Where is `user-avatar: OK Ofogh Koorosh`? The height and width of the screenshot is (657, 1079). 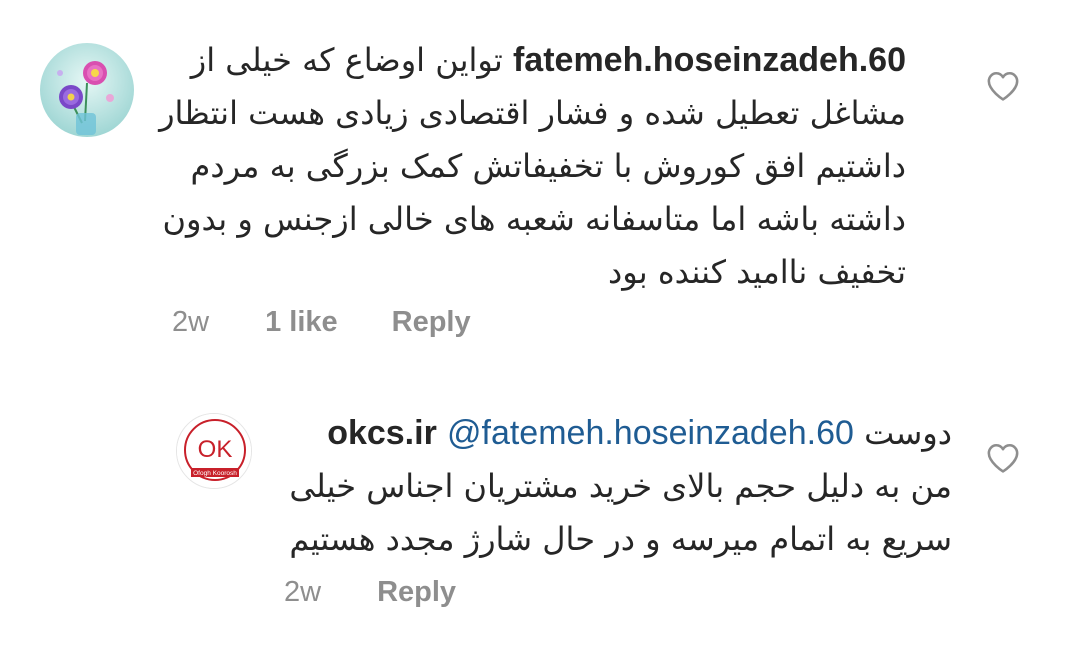 user-avatar: OK Ofogh Koorosh is located at coordinates (214, 451).